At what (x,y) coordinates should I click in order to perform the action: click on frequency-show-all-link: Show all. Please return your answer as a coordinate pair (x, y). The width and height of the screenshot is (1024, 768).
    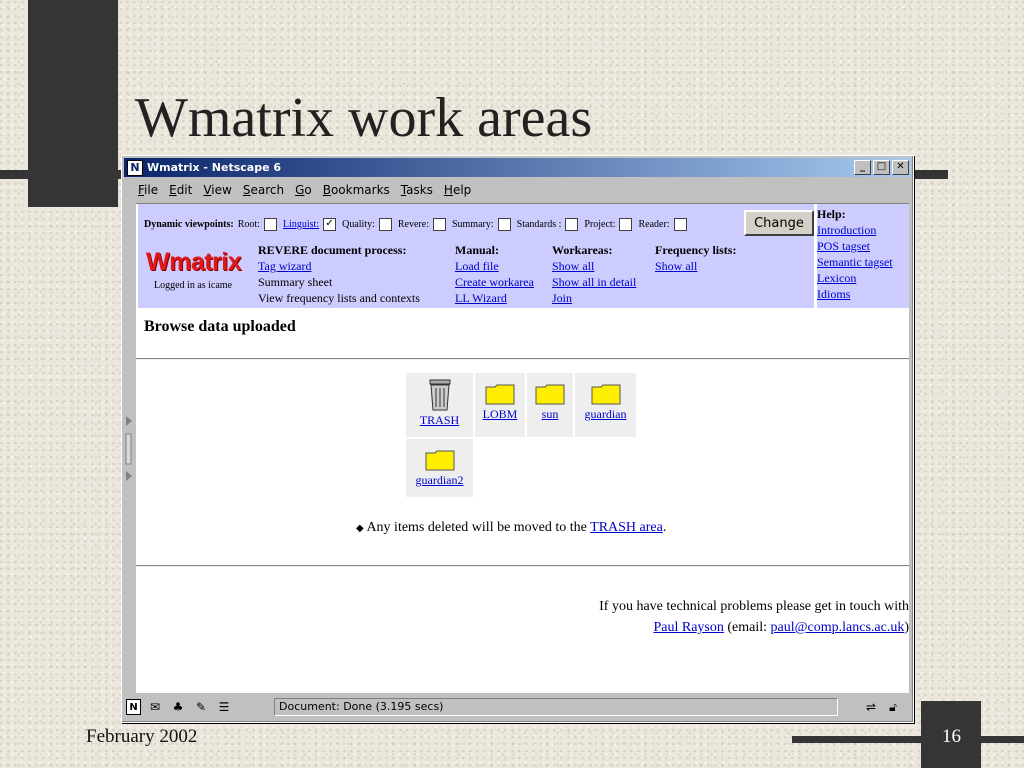
    Looking at the image, I should click on (676, 266).